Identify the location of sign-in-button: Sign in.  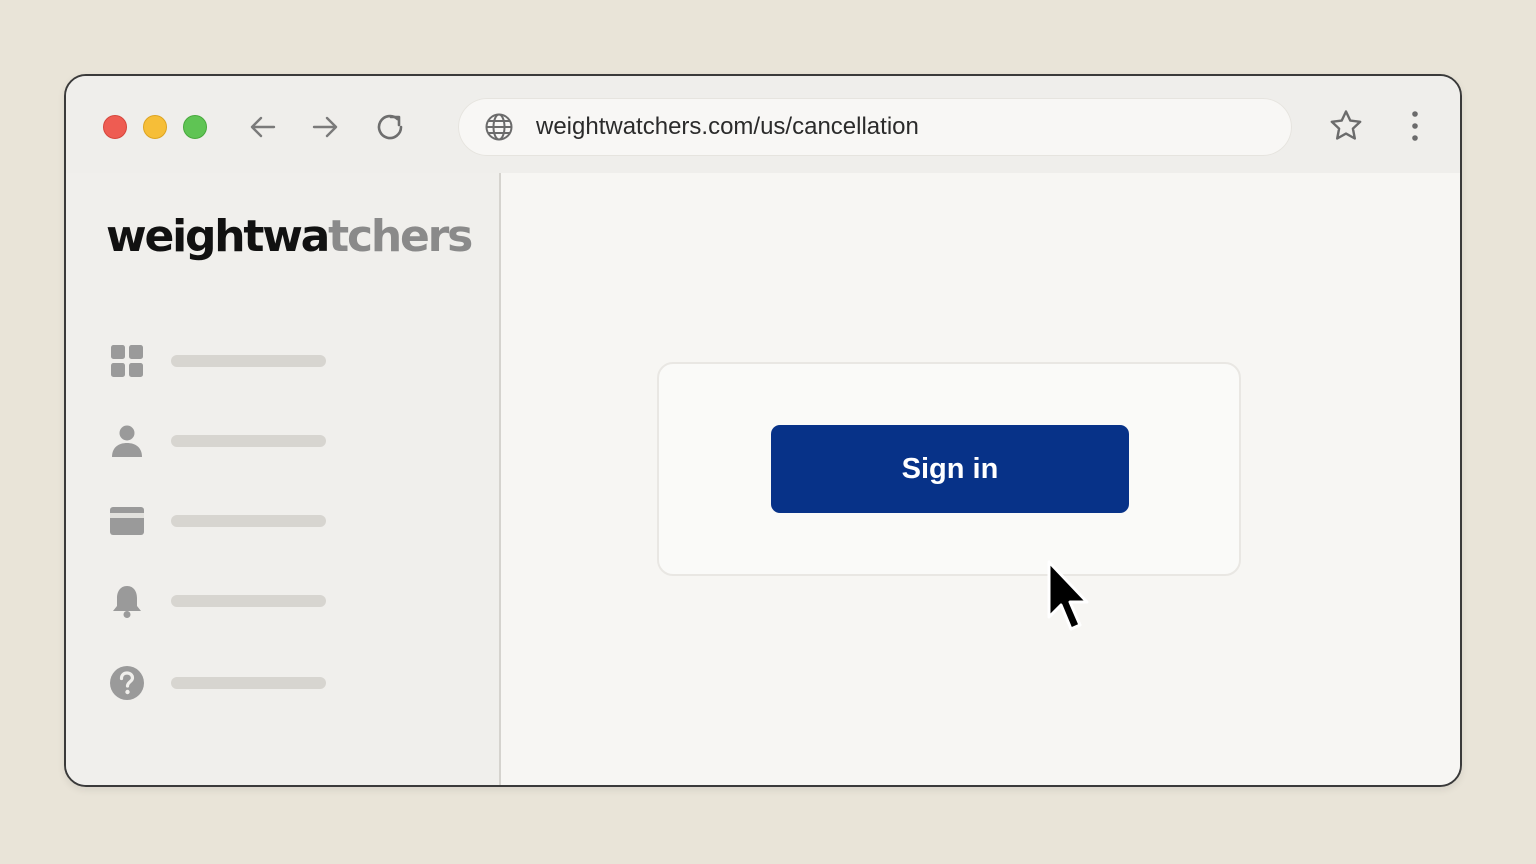
(950, 469).